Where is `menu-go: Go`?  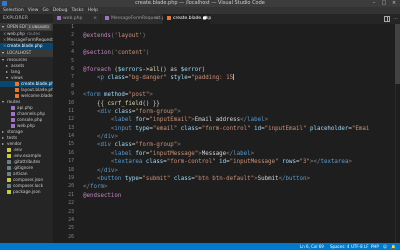 menu-go: Go is located at coordinates (45, 10).